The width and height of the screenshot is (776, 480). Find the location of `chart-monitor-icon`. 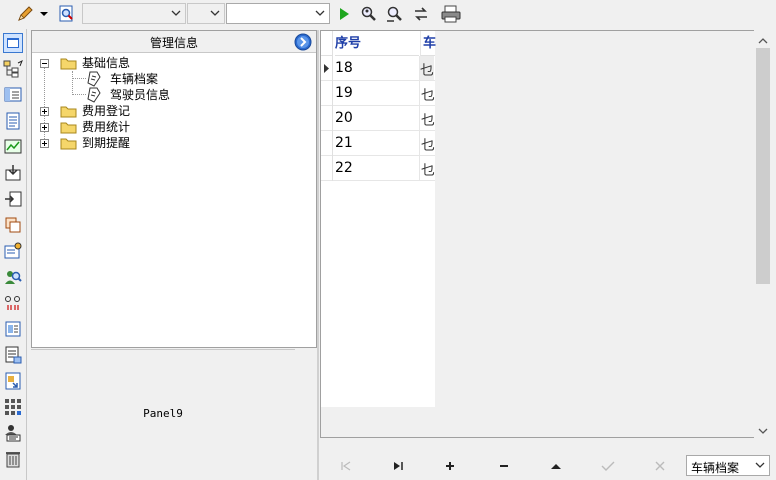

chart-monitor-icon is located at coordinates (13, 147).